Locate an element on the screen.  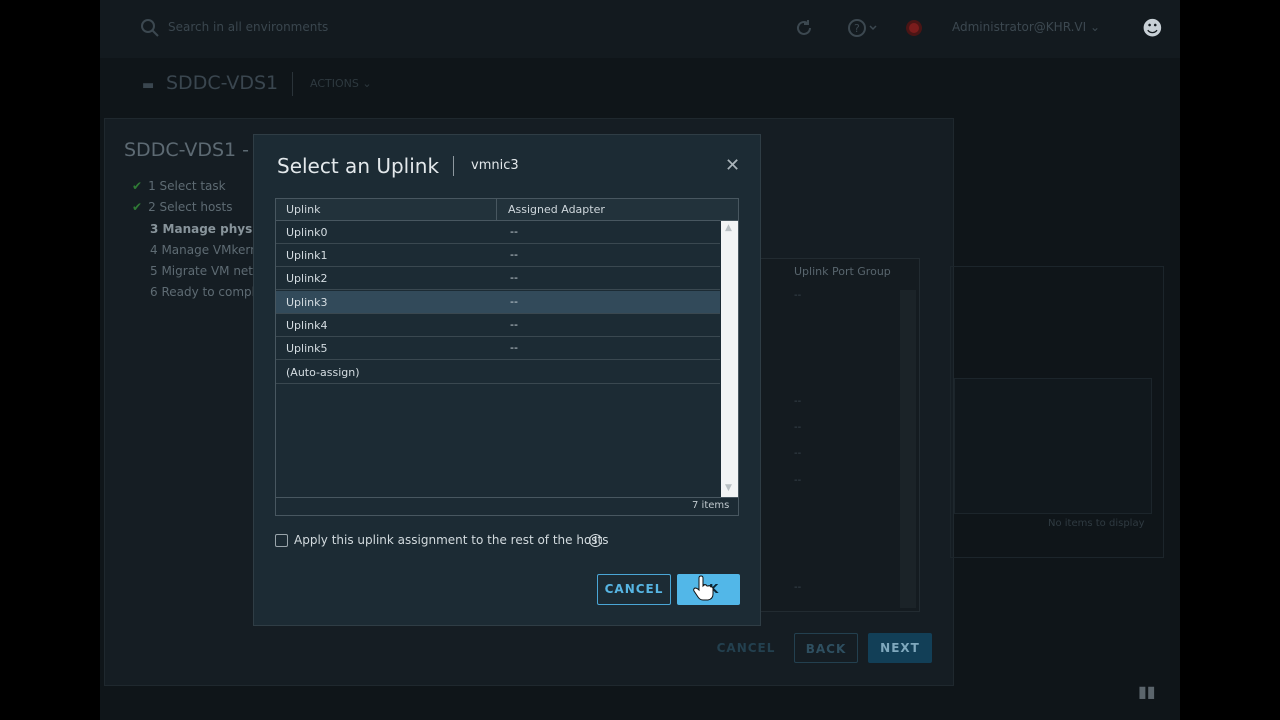
wizard-step-1: ✔ 1 Select task is located at coordinates (179, 186).